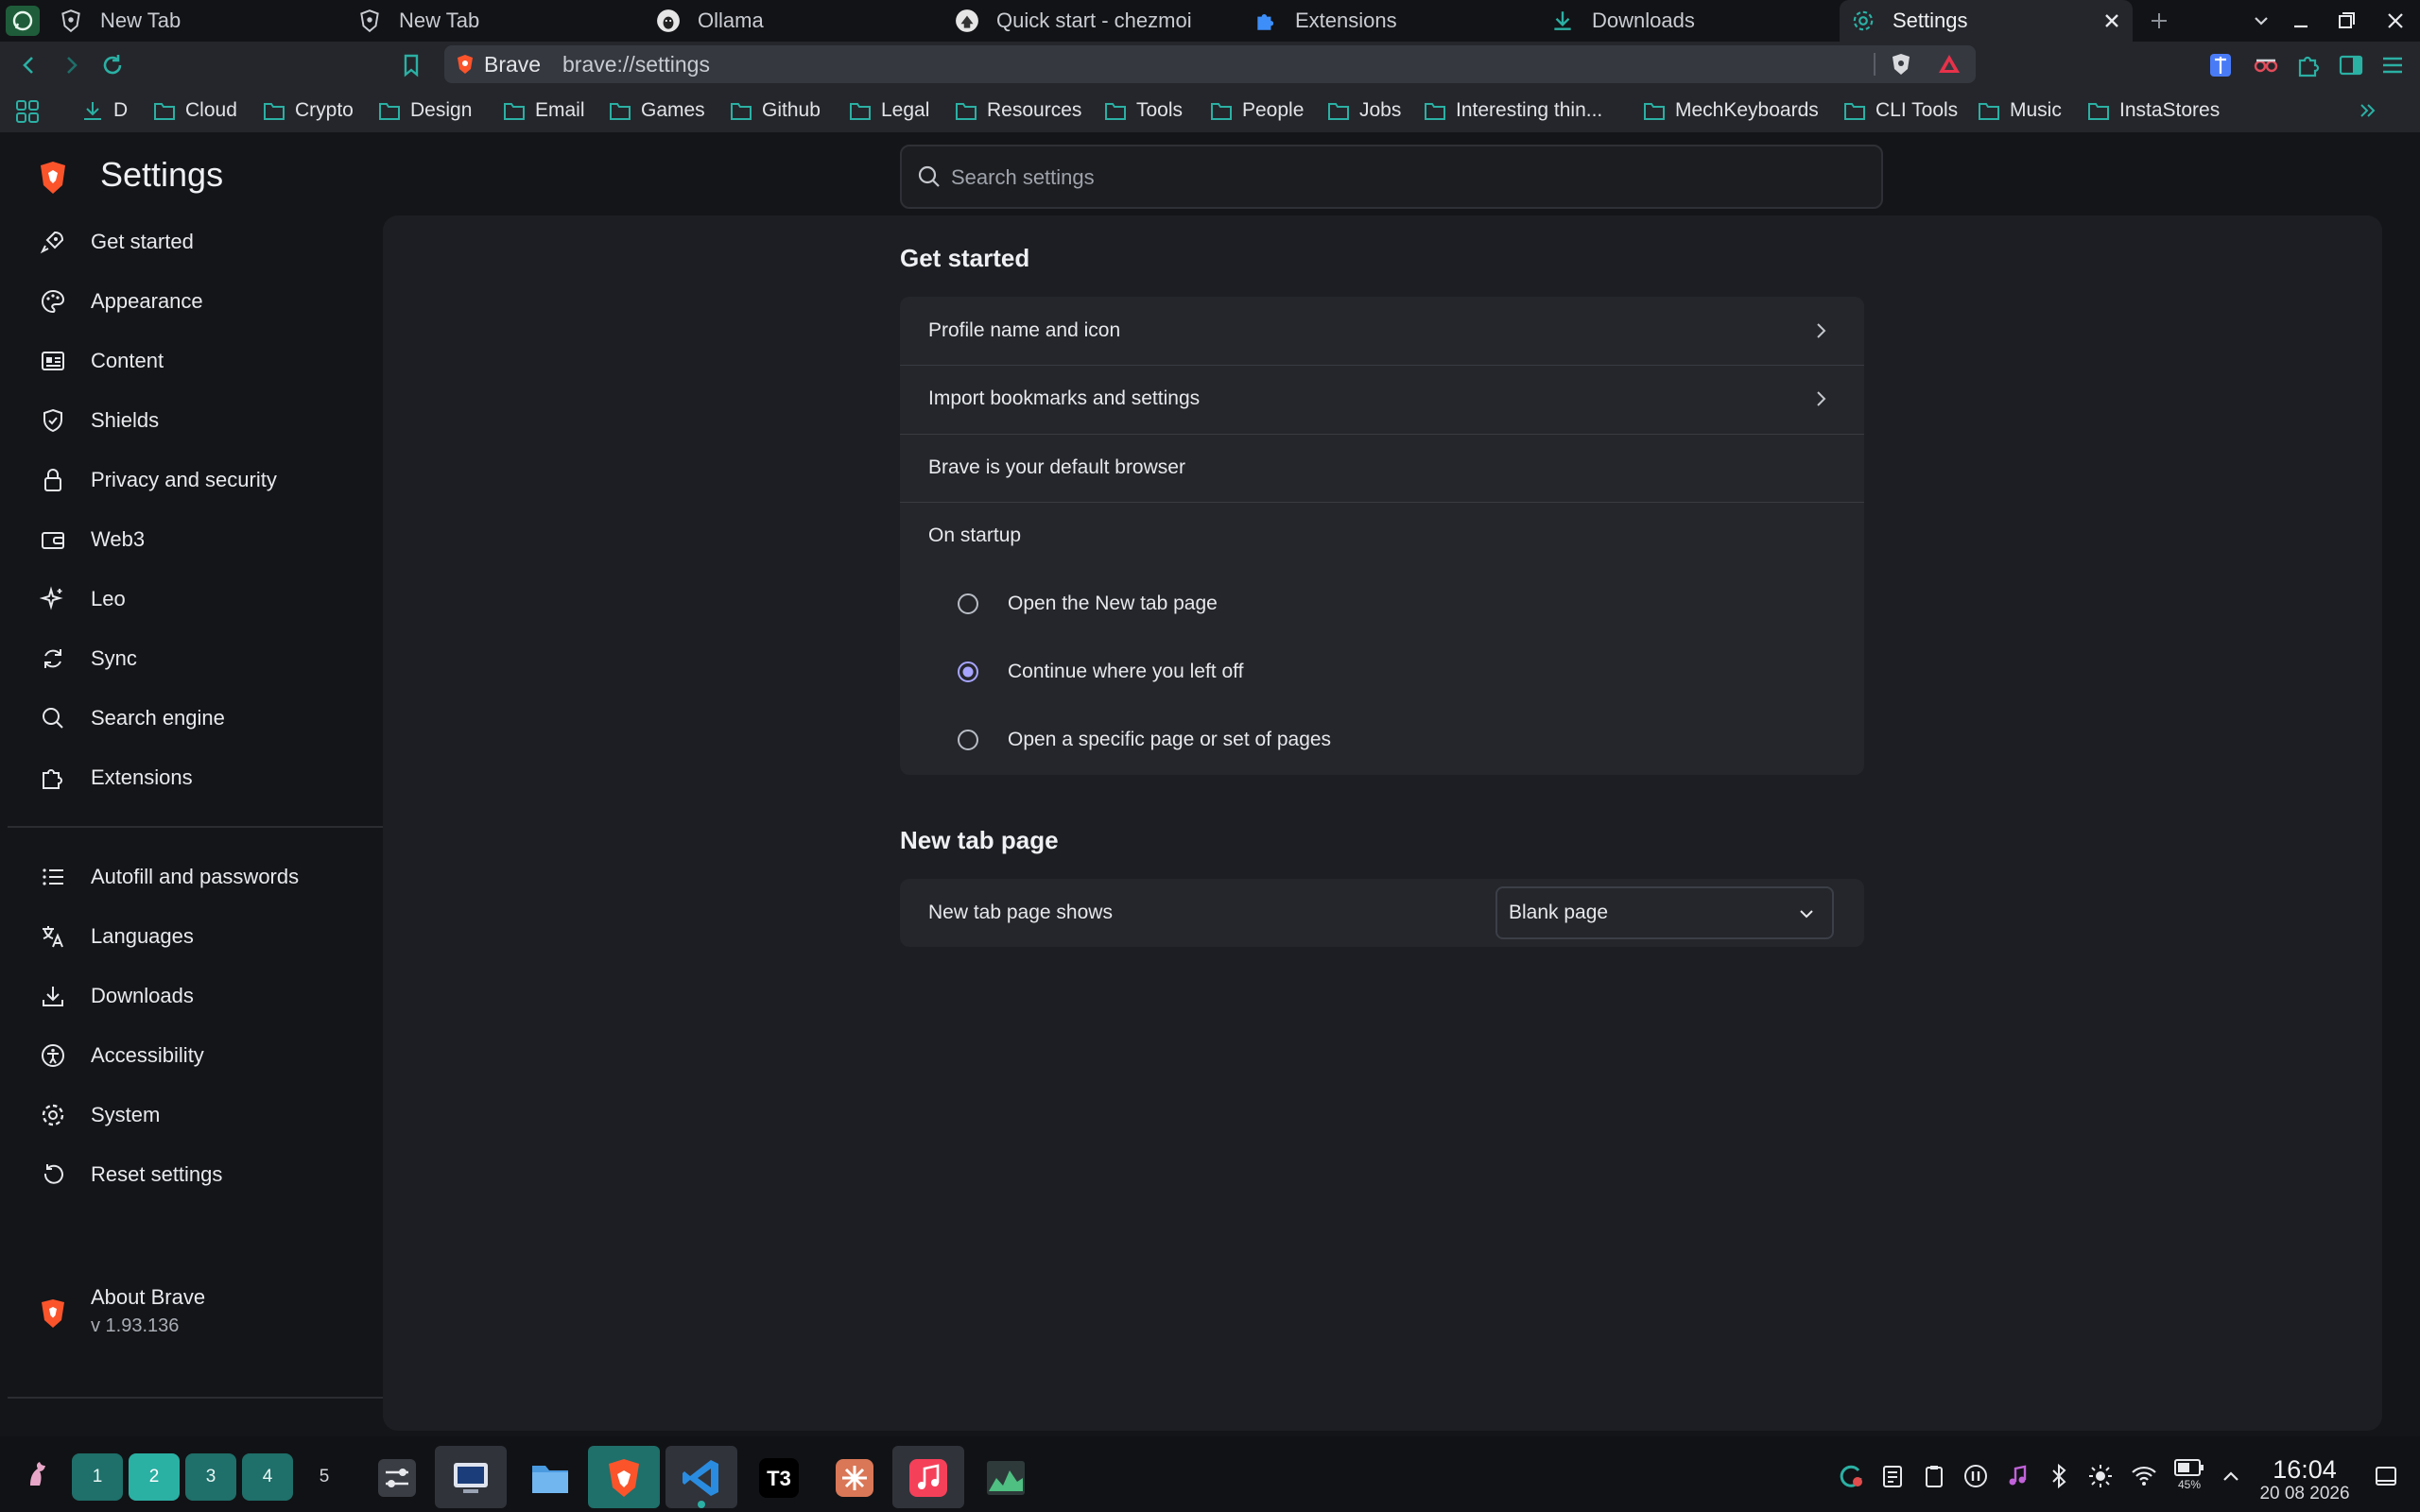  I want to click on notifications-icon, so click(2386, 1476).